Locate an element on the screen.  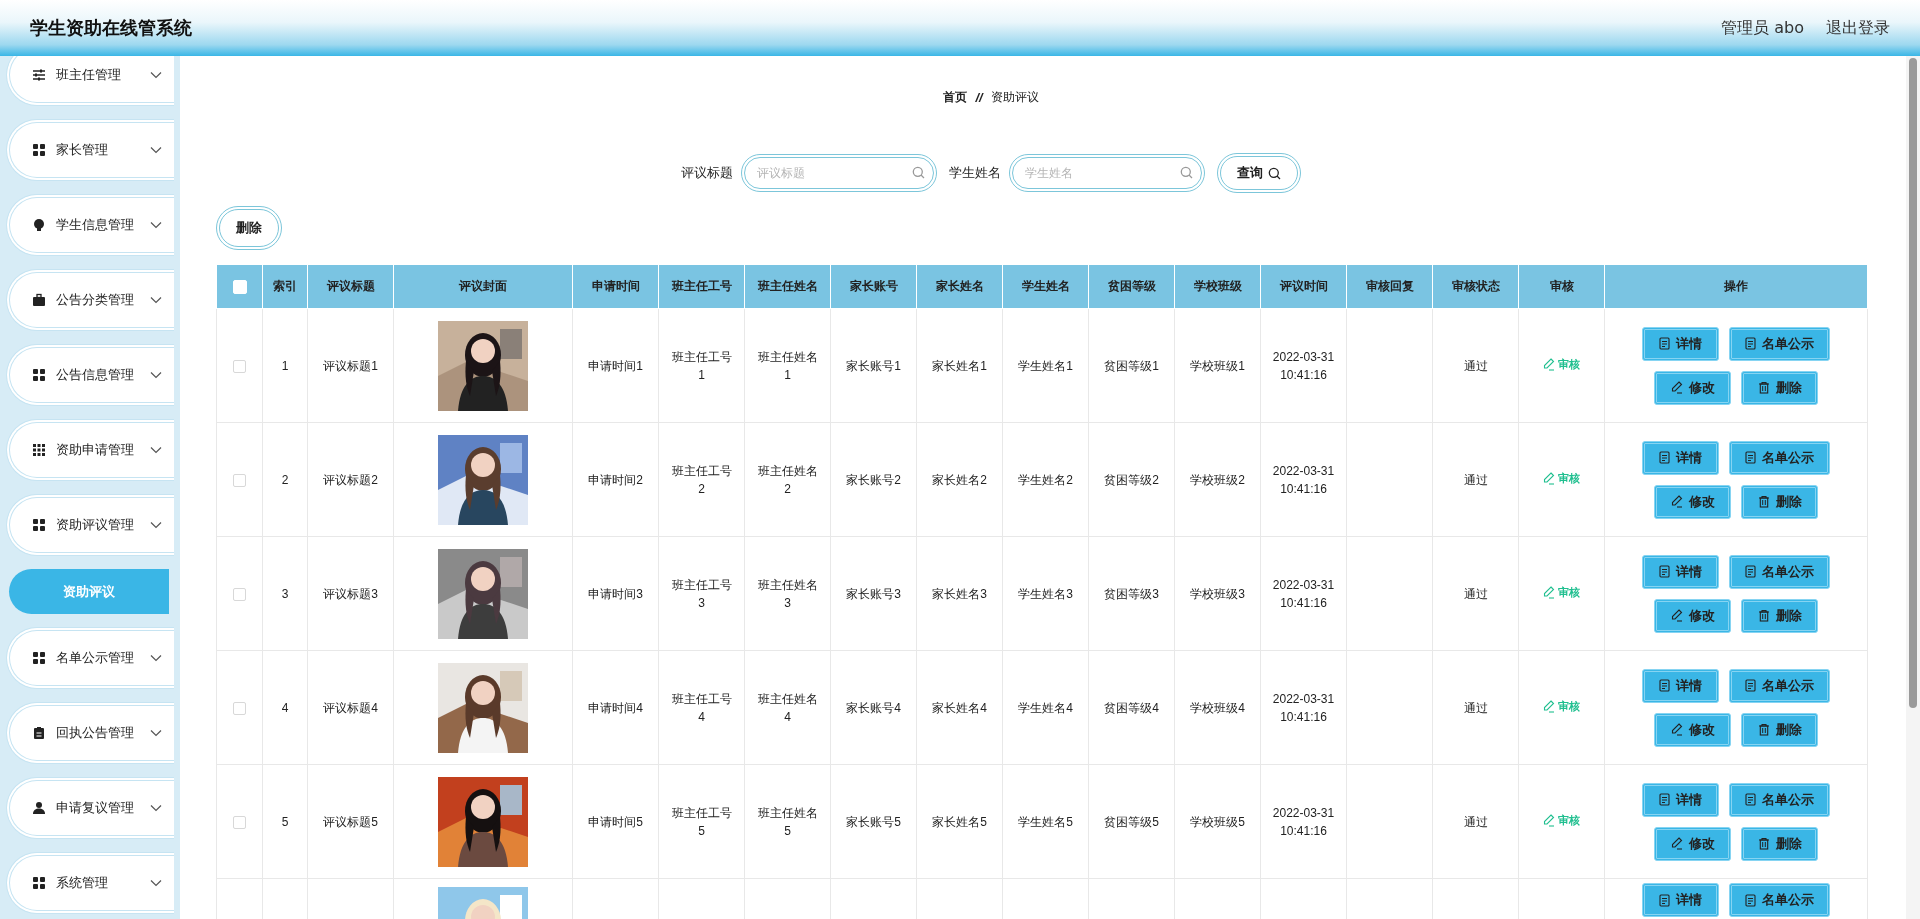
sidebar-menu-item: 资助申请管理 is located at coordinates (90, 450).